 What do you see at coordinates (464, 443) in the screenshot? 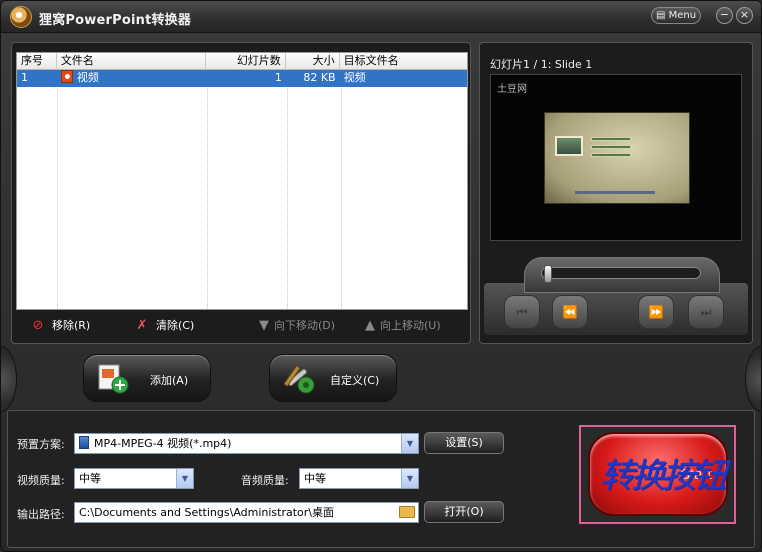
I see `settings-button: 设置(S)` at bounding box center [464, 443].